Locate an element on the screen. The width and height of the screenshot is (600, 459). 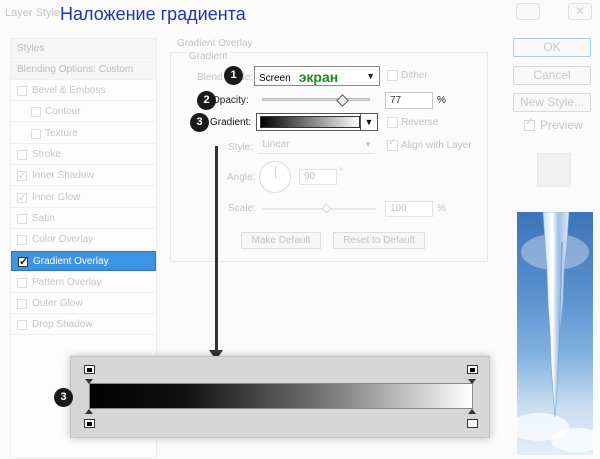
blend-mode-overlay-label: экран is located at coordinates (318, 77).